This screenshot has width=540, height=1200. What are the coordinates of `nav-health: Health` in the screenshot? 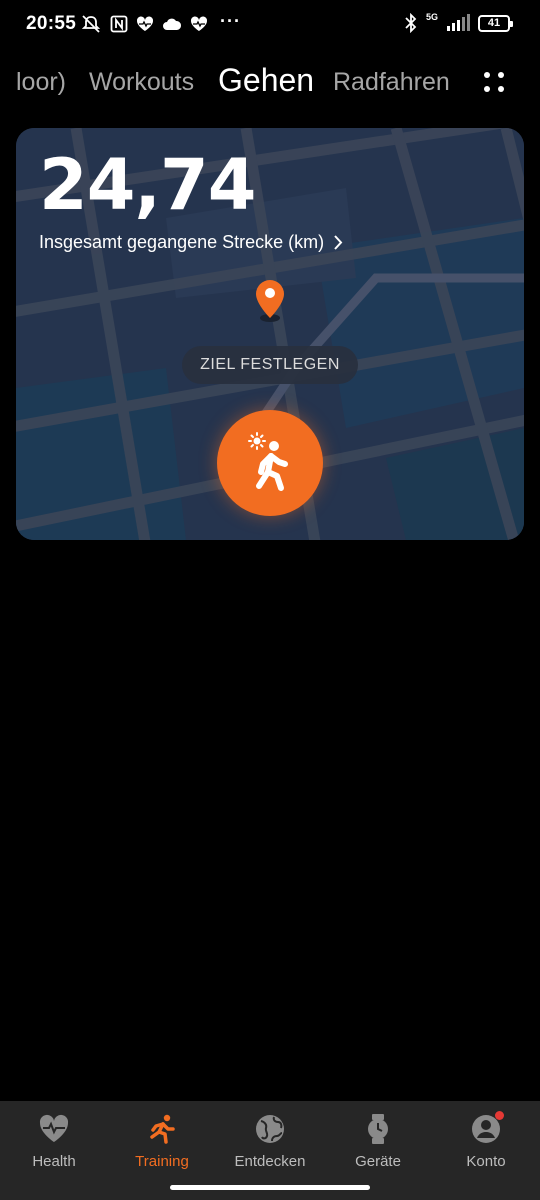 It's located at (54, 1146).